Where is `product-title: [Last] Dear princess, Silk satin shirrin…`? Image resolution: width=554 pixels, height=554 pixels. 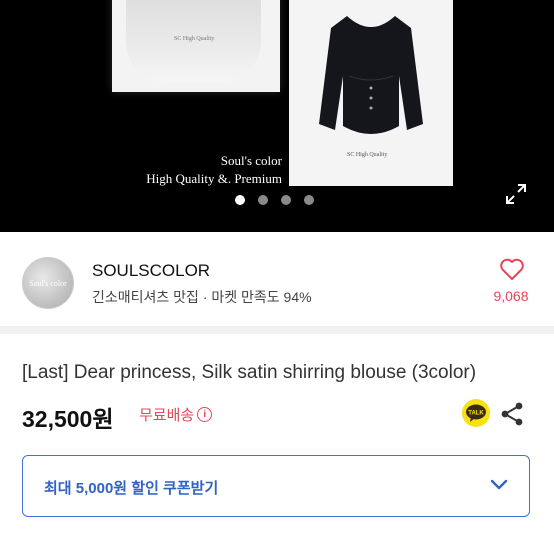 product-title: [Last] Dear princess, Silk satin shirrin… is located at coordinates (249, 372).